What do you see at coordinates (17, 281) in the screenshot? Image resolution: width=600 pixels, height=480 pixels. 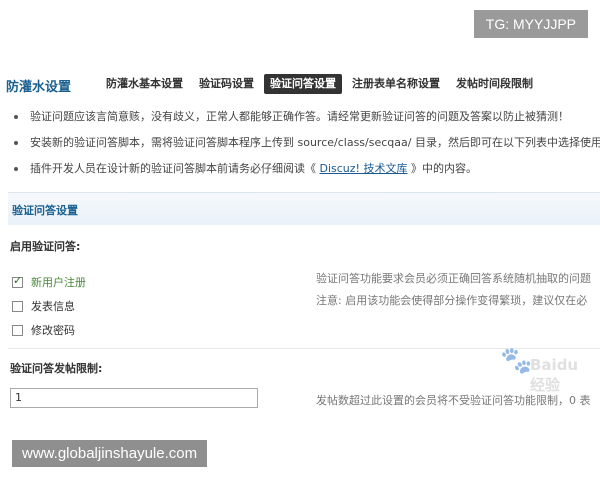 I see `checkbox-register` at bounding box center [17, 281].